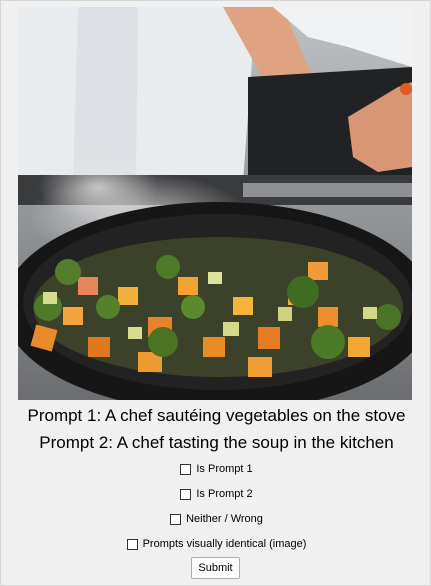  Describe the element at coordinates (224, 494) in the screenshot. I see `option-is-prompt-2-label: Is Prompt 2` at that location.